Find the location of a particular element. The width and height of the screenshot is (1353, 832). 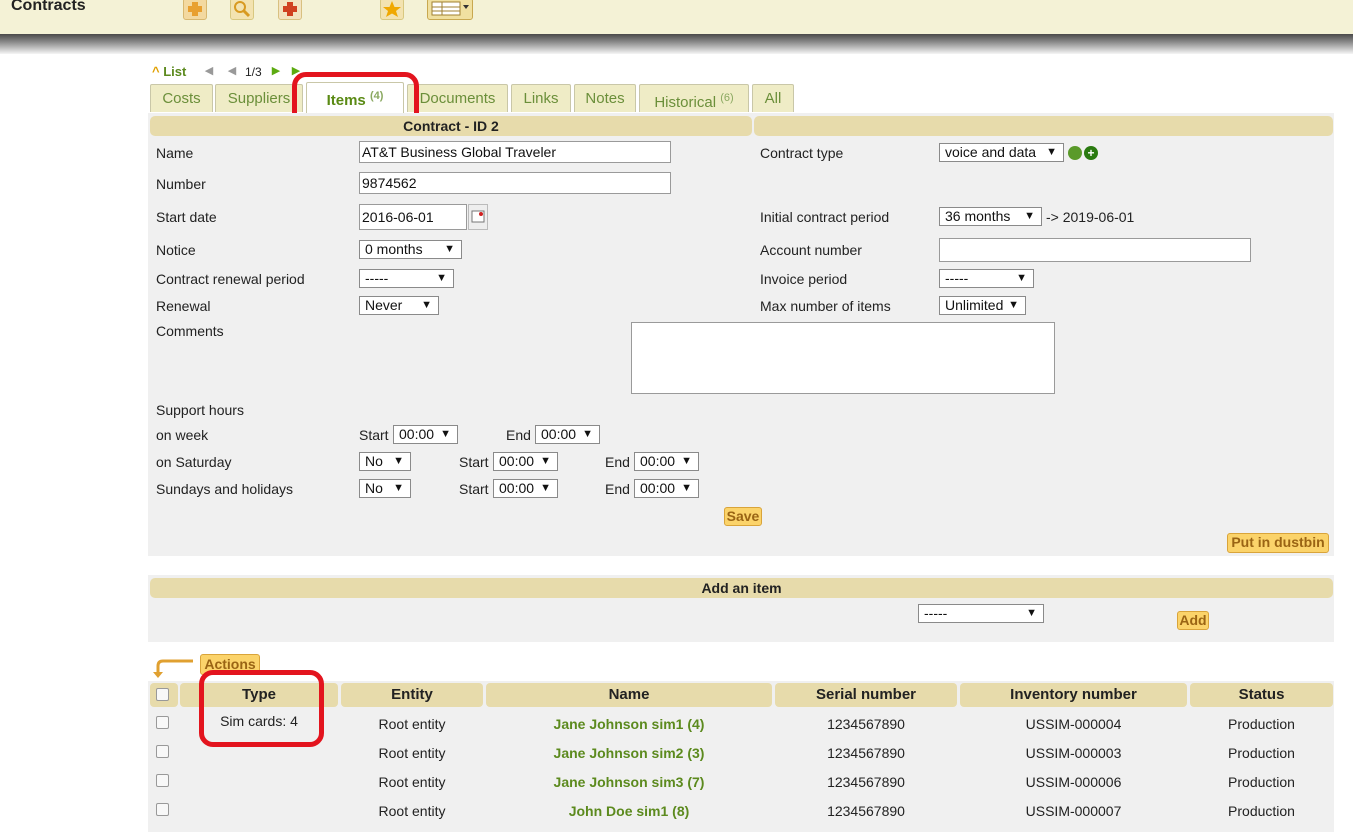

max-items-label: Max number of items is located at coordinates (825, 306).